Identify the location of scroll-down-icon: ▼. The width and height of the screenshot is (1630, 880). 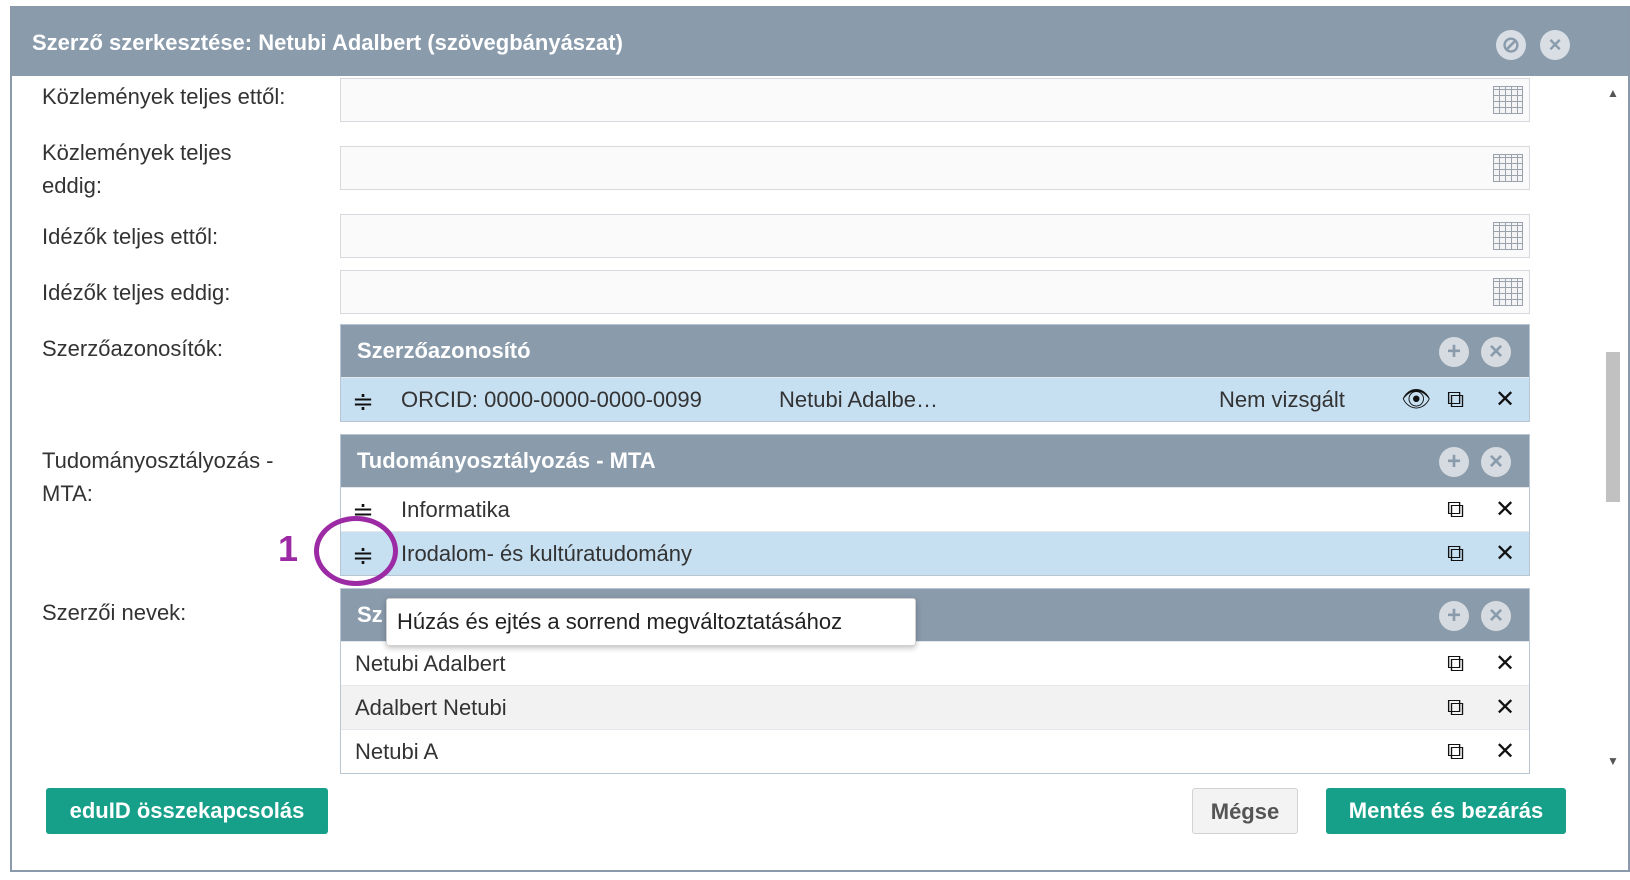
(1613, 761).